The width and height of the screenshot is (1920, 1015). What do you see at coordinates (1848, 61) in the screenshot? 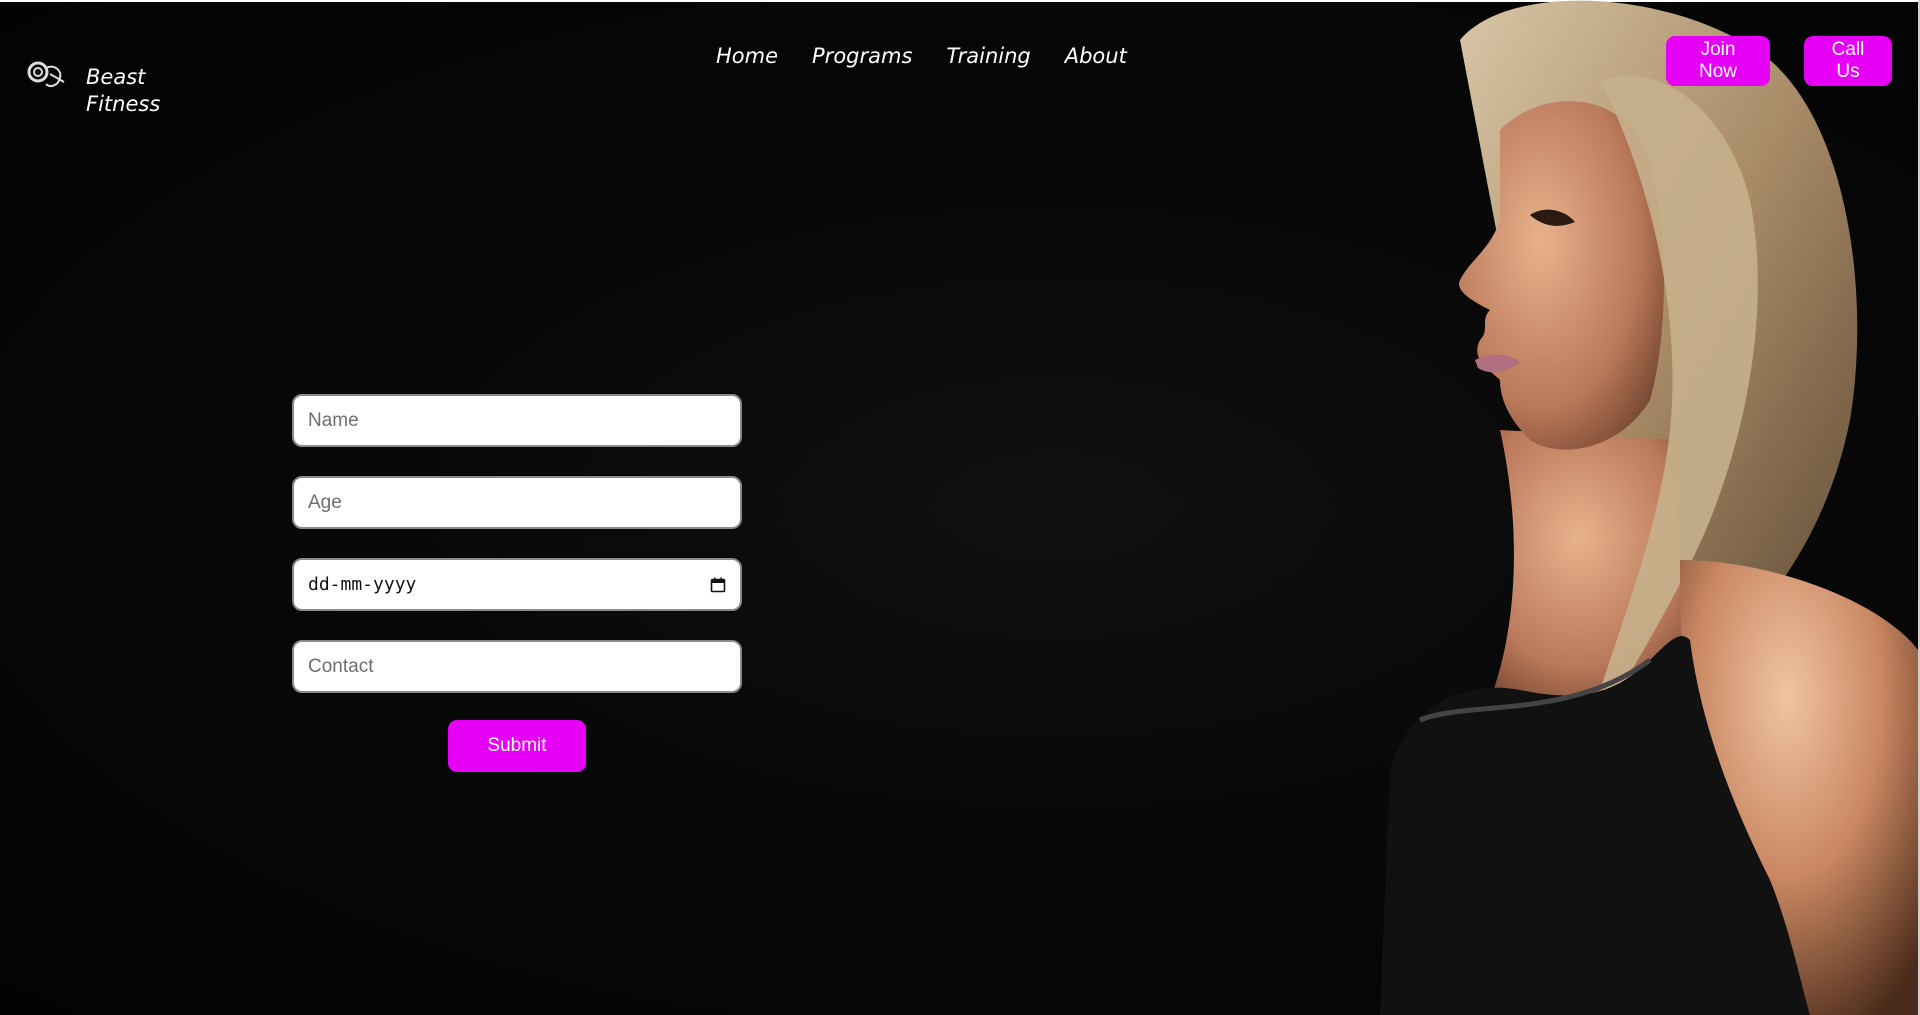
I see `call-us-button: Call Us` at bounding box center [1848, 61].